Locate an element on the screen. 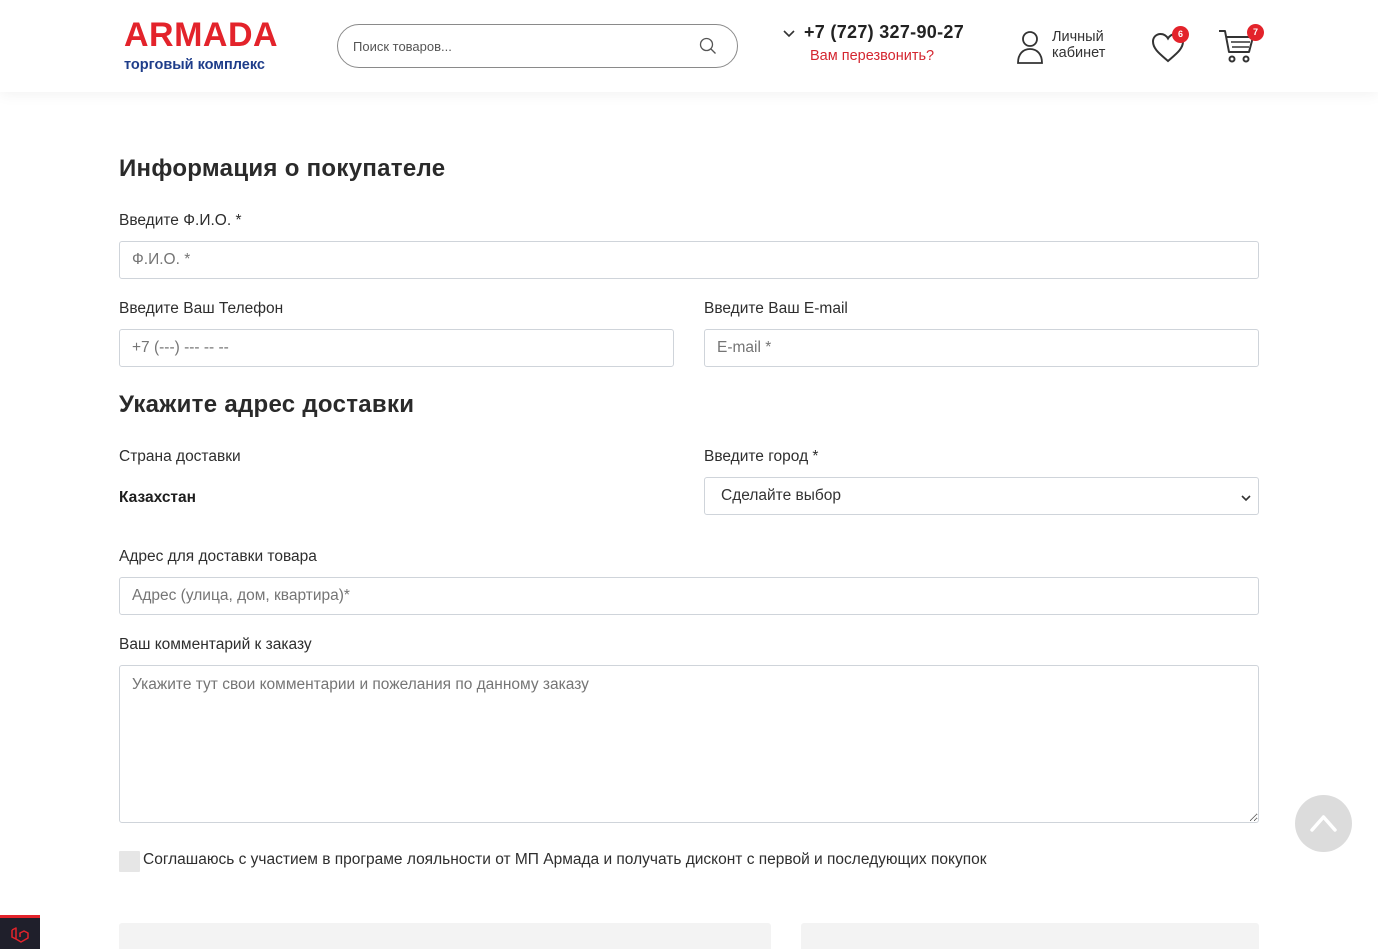  email-label: Введите Ваш E-mail is located at coordinates (776, 308).